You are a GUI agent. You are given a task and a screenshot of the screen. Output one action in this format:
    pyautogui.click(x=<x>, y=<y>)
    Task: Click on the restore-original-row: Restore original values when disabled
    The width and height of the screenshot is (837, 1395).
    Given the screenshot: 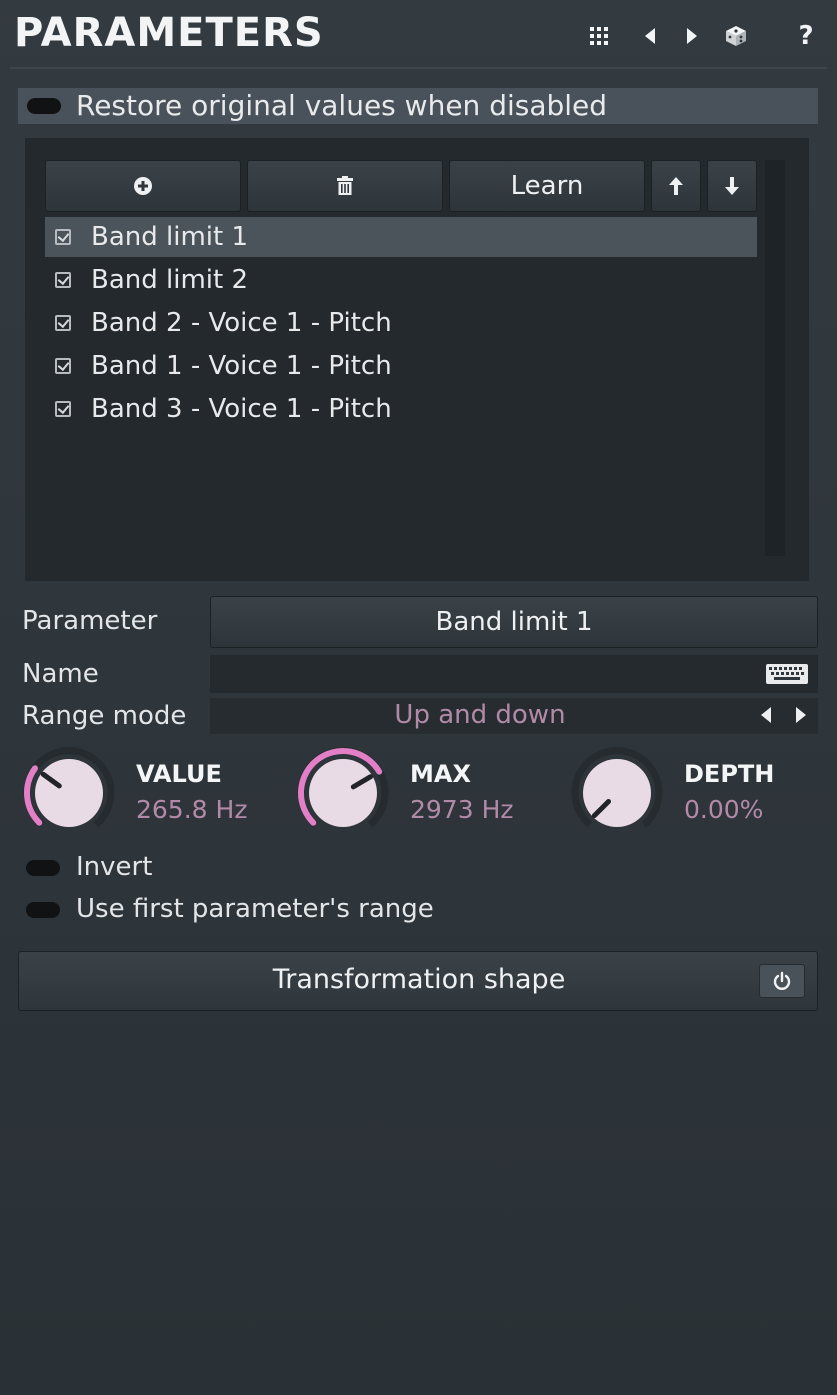 What is the action you would take?
    pyautogui.click(x=418, y=106)
    